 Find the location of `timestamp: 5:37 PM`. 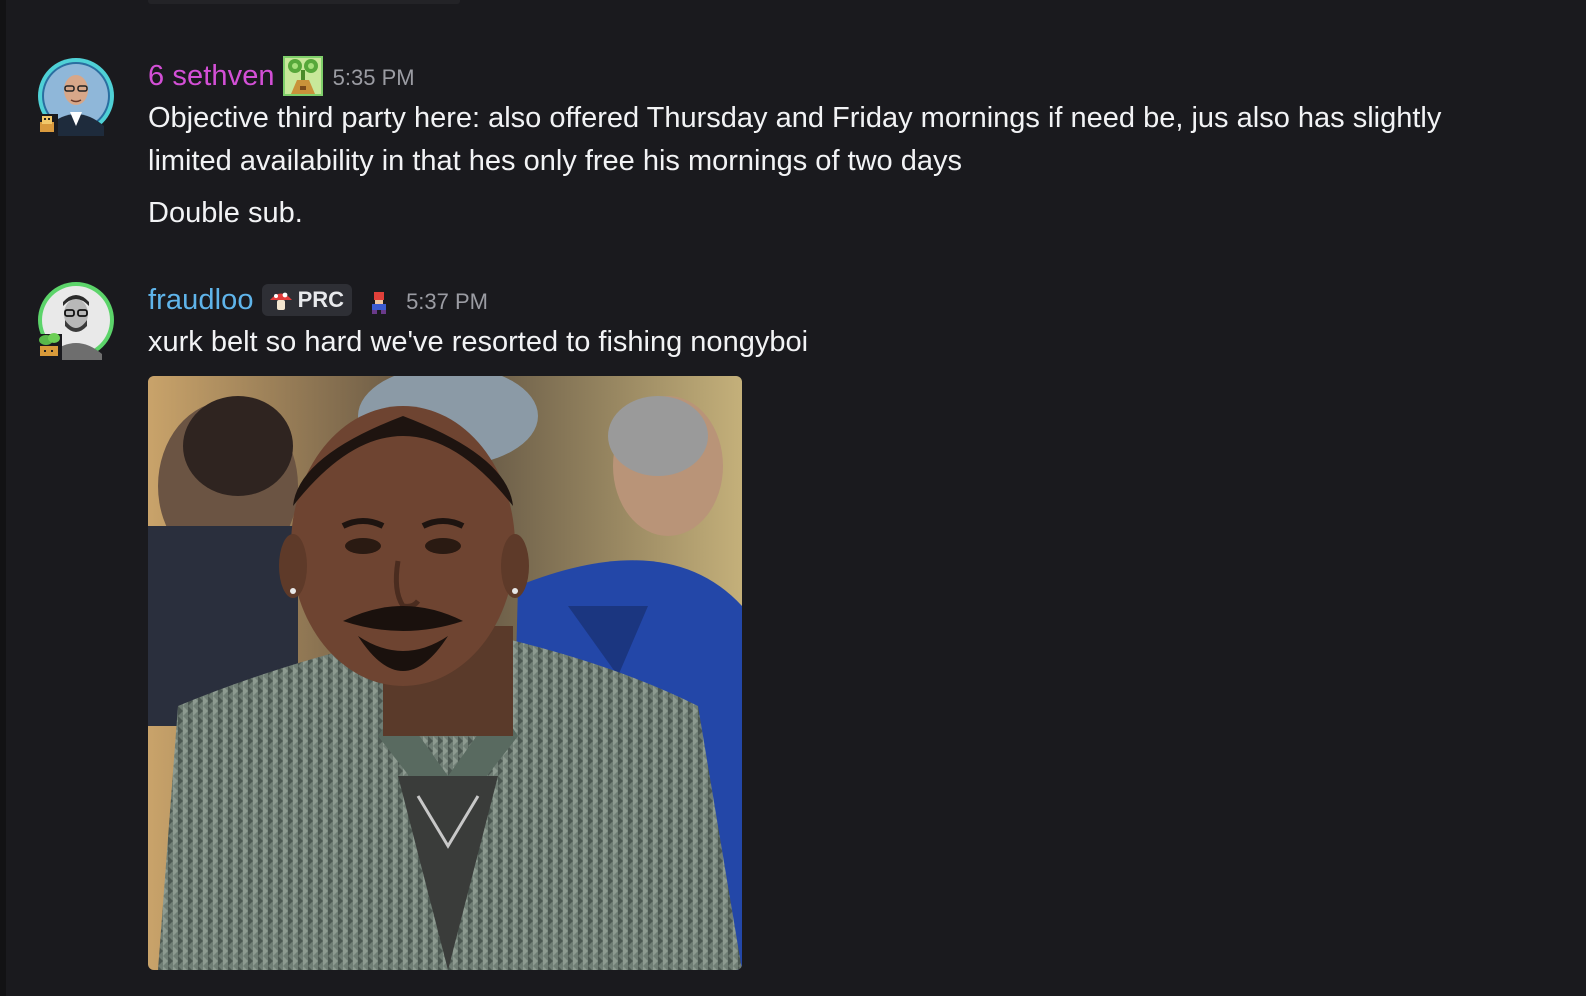

timestamp: 5:37 PM is located at coordinates (447, 301).